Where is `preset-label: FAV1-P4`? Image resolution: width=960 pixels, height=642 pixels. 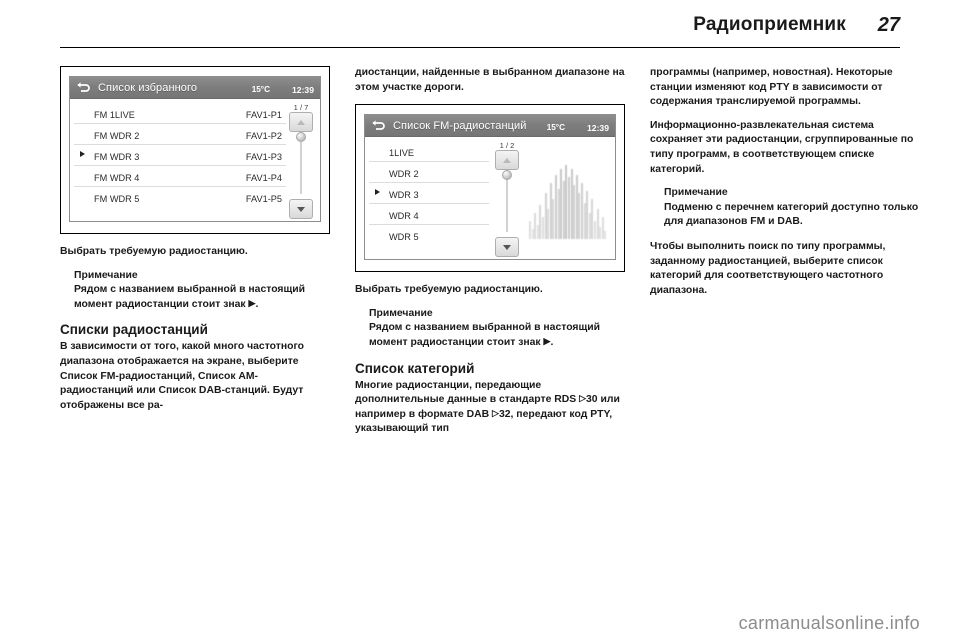 preset-label: FAV1-P4 is located at coordinates (263, 178).